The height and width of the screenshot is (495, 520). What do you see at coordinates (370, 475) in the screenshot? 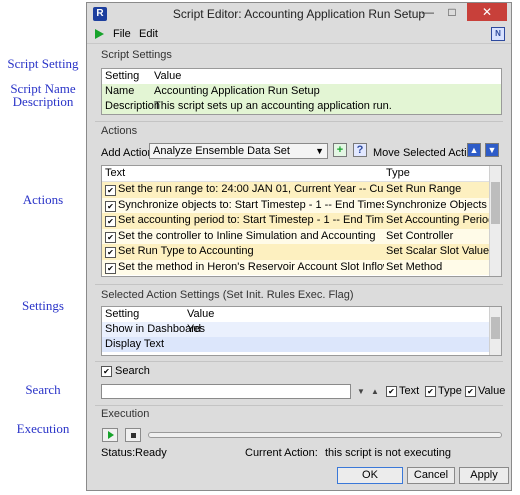
I see `ok-button: OK` at bounding box center [370, 475].